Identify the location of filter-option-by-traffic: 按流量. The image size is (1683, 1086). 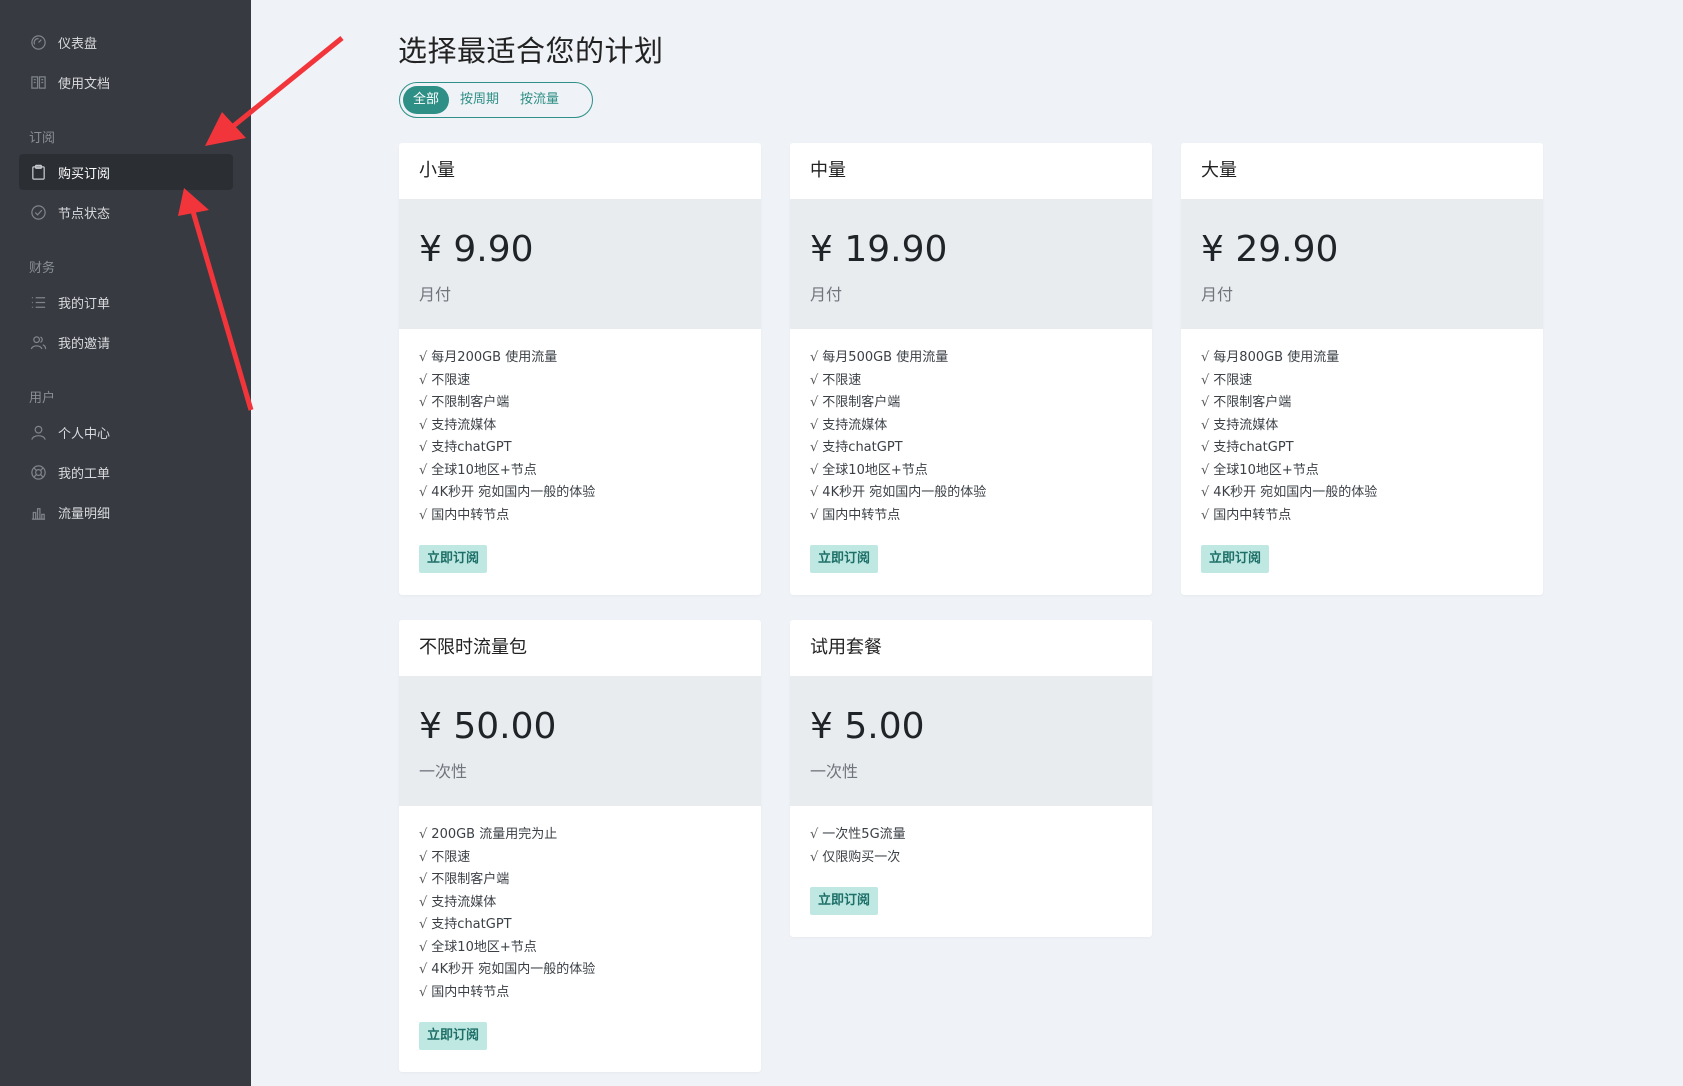
(539, 100).